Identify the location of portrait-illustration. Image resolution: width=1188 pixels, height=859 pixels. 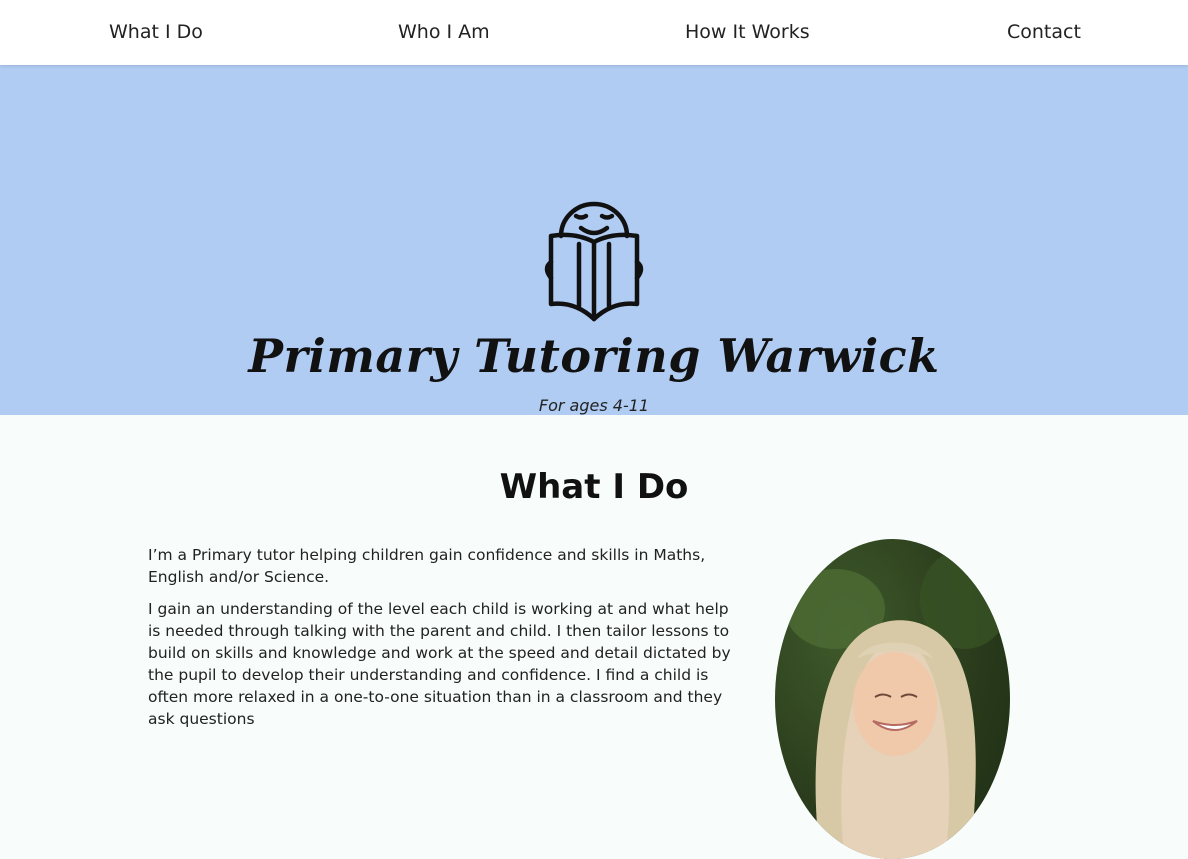
(897, 704).